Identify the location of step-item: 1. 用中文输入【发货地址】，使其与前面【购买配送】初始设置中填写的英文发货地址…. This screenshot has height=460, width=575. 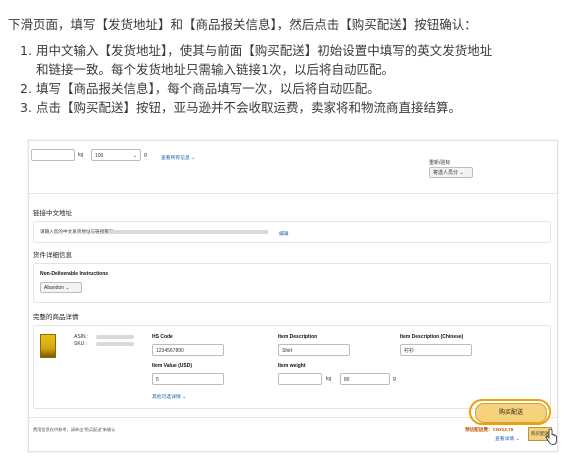
(256, 60).